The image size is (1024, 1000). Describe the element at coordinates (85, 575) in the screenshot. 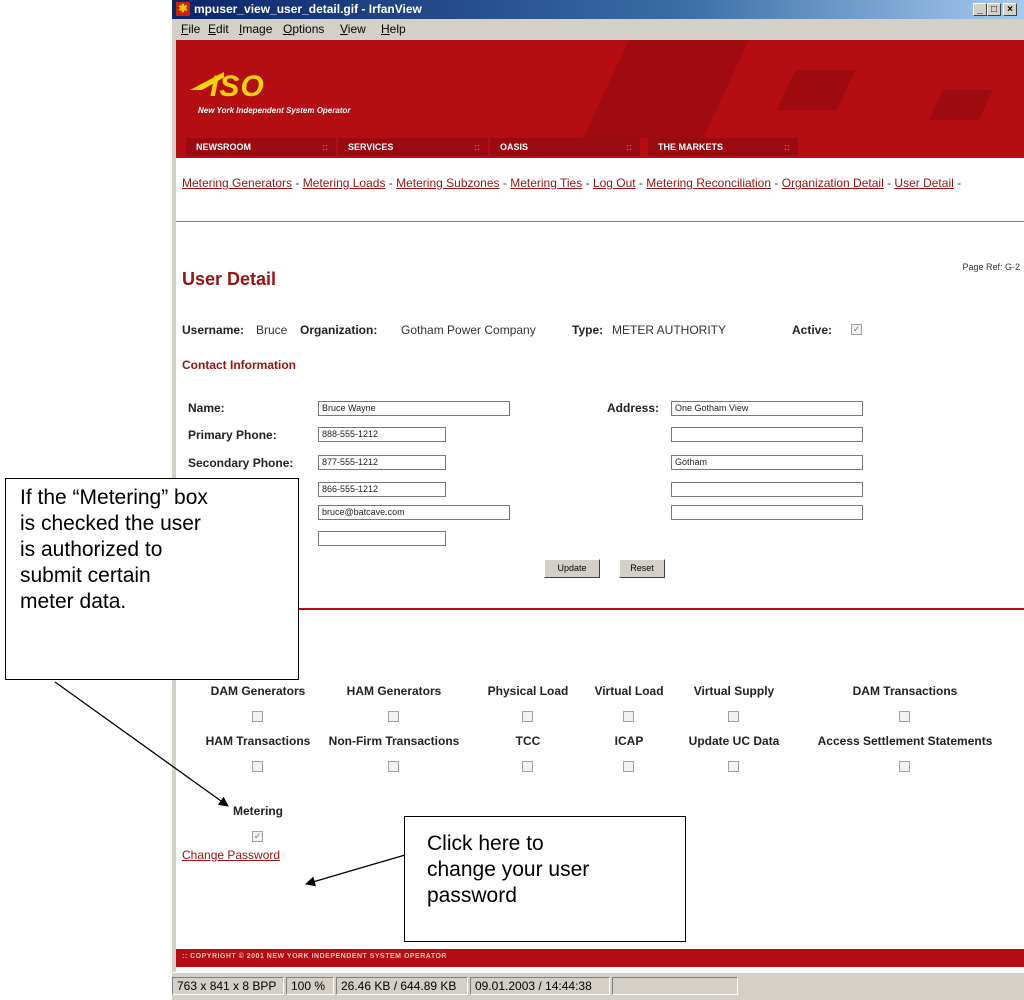

I see `callout-text-line: submit certain` at that location.